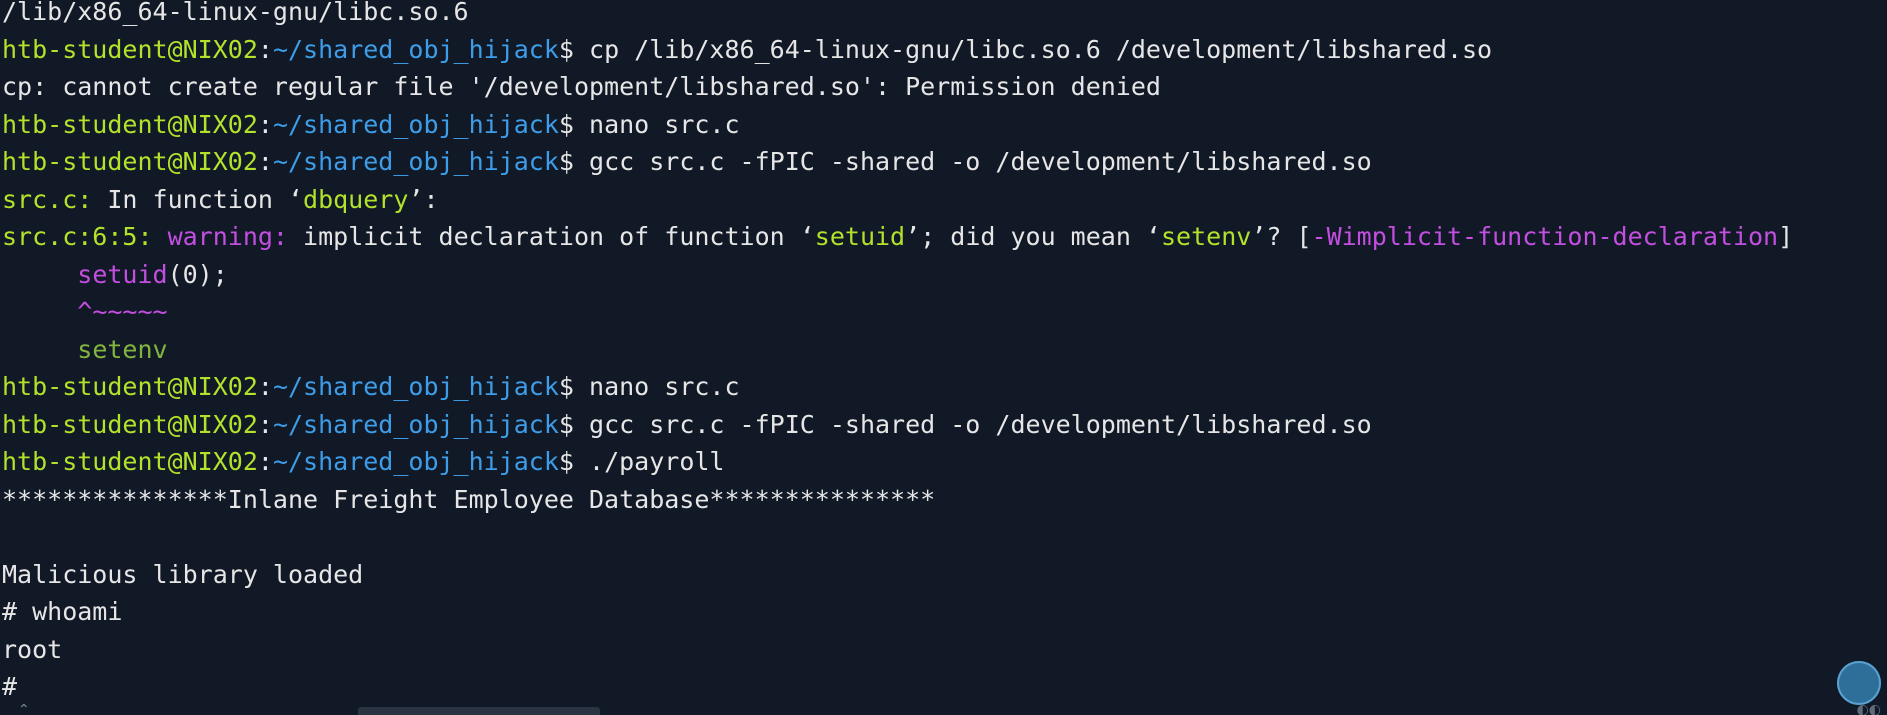 The height and width of the screenshot is (715, 1887). What do you see at coordinates (897, 200) in the screenshot?
I see `terminal-line: src.c: In function ‘dbquery’:` at bounding box center [897, 200].